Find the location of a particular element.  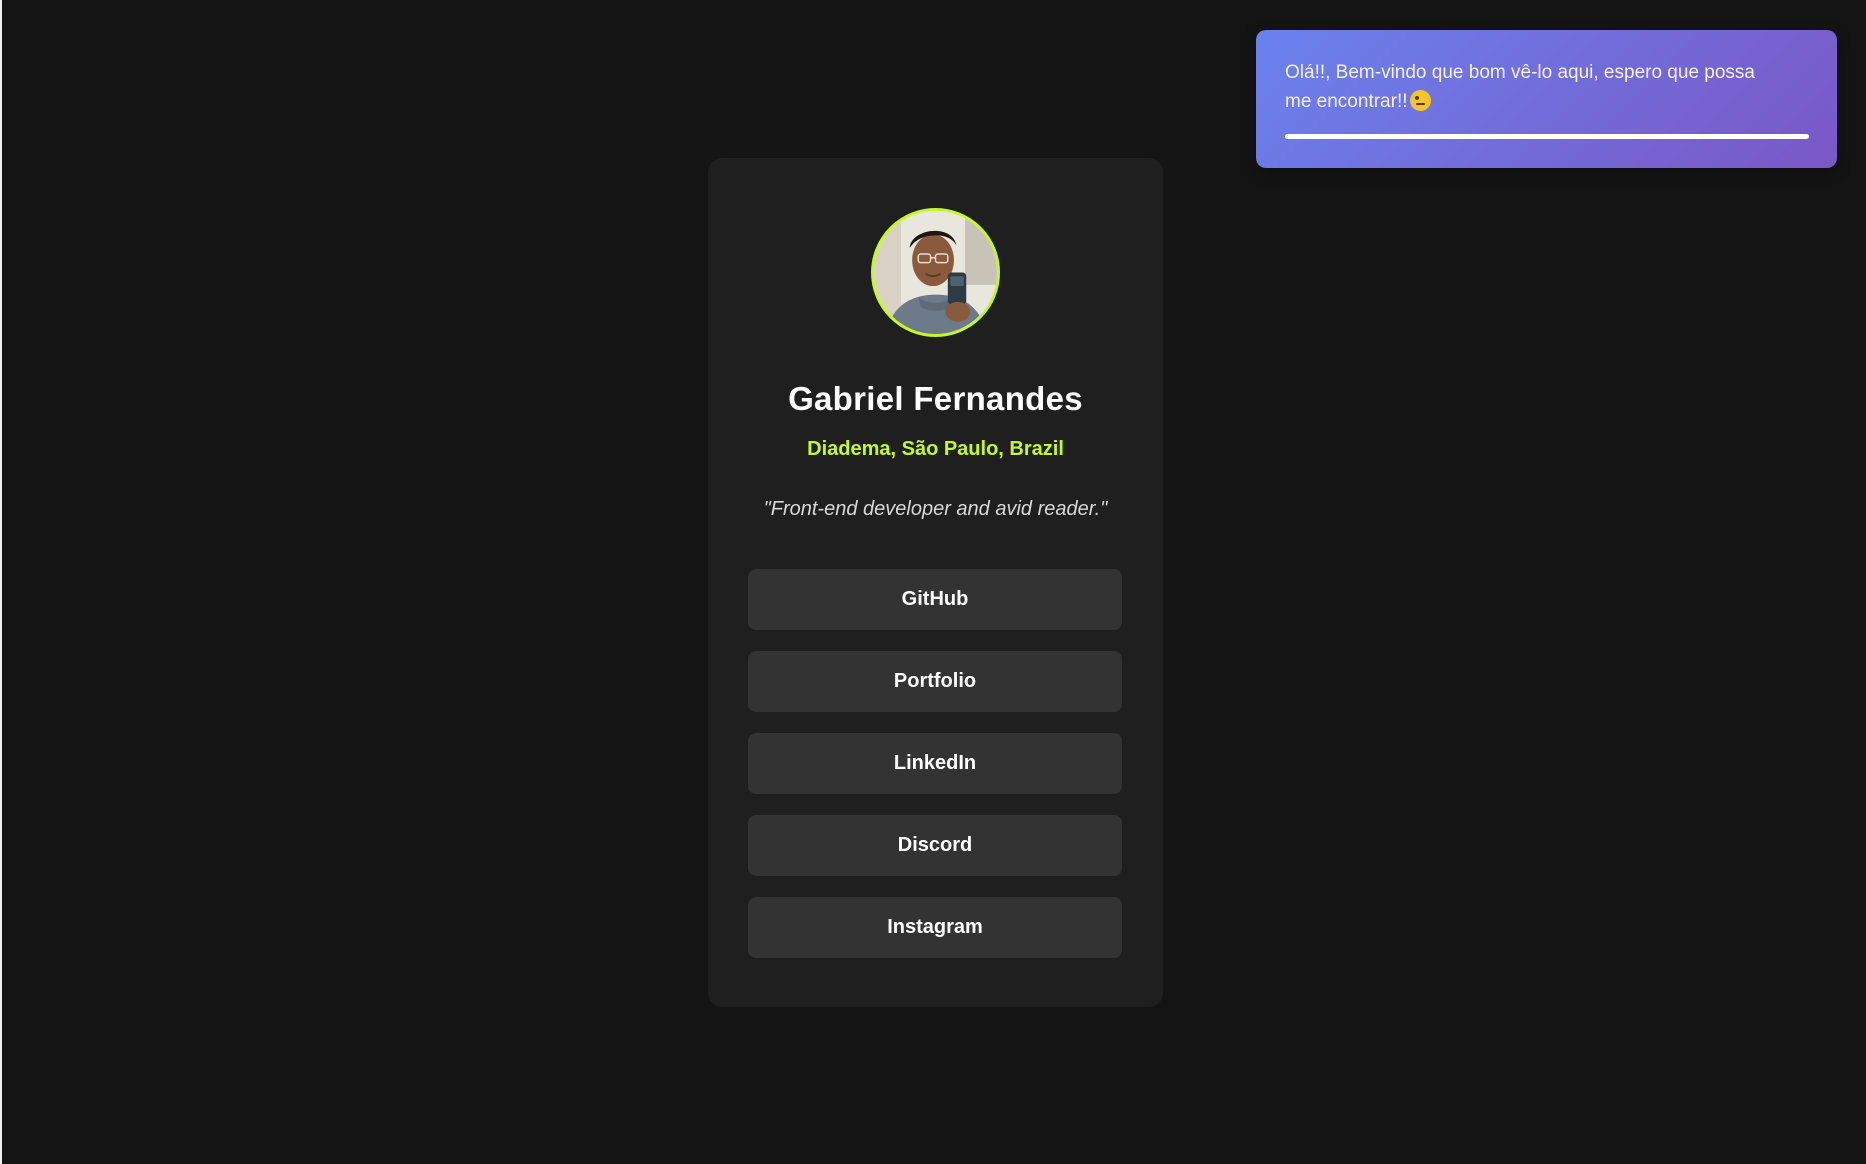

github-link-button: GitHub is located at coordinates (935, 599).